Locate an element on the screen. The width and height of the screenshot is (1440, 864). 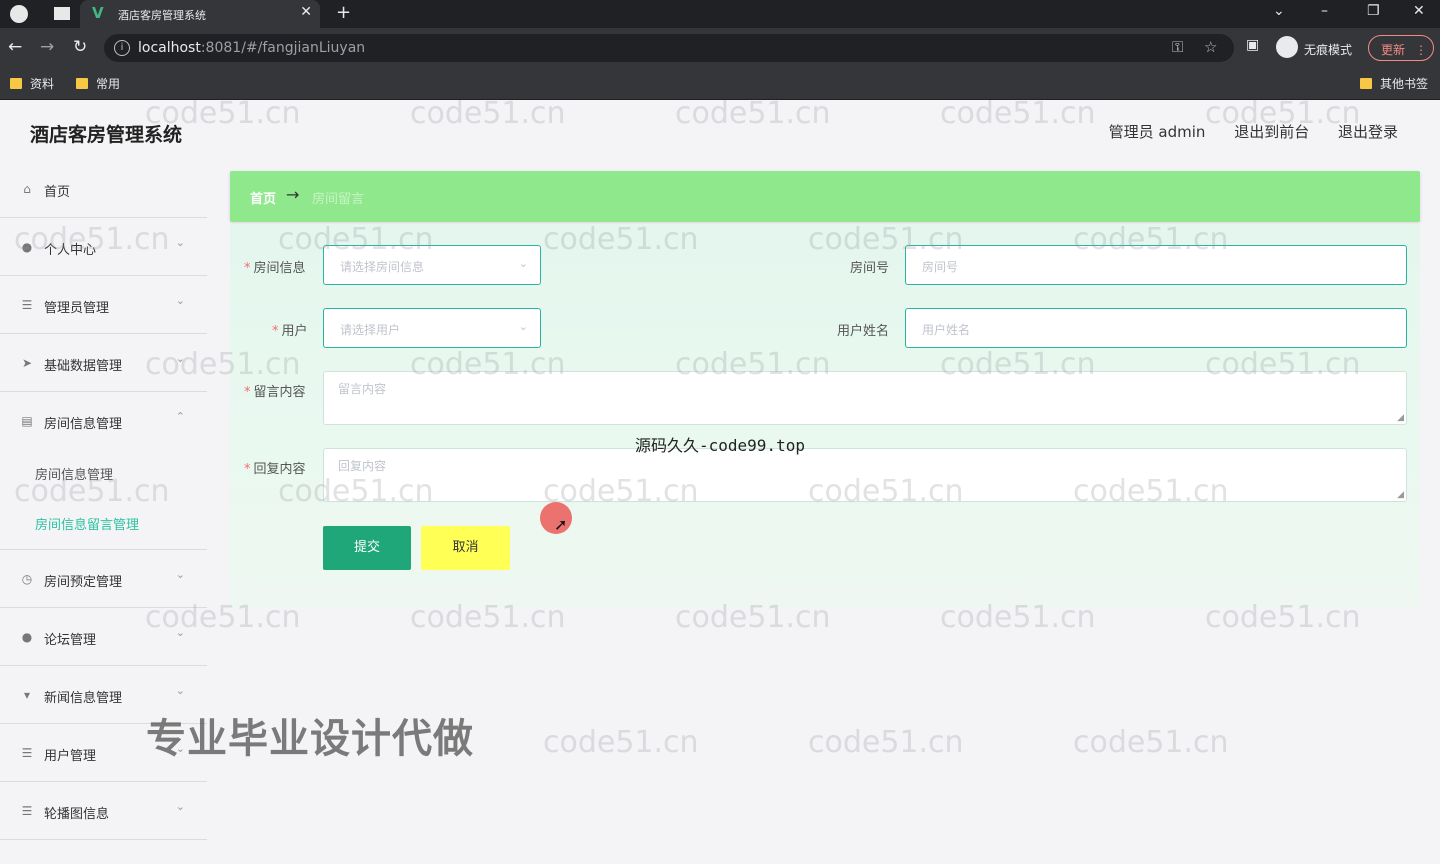
bookmark-folder-changyong: 常用 is located at coordinates (98, 83).